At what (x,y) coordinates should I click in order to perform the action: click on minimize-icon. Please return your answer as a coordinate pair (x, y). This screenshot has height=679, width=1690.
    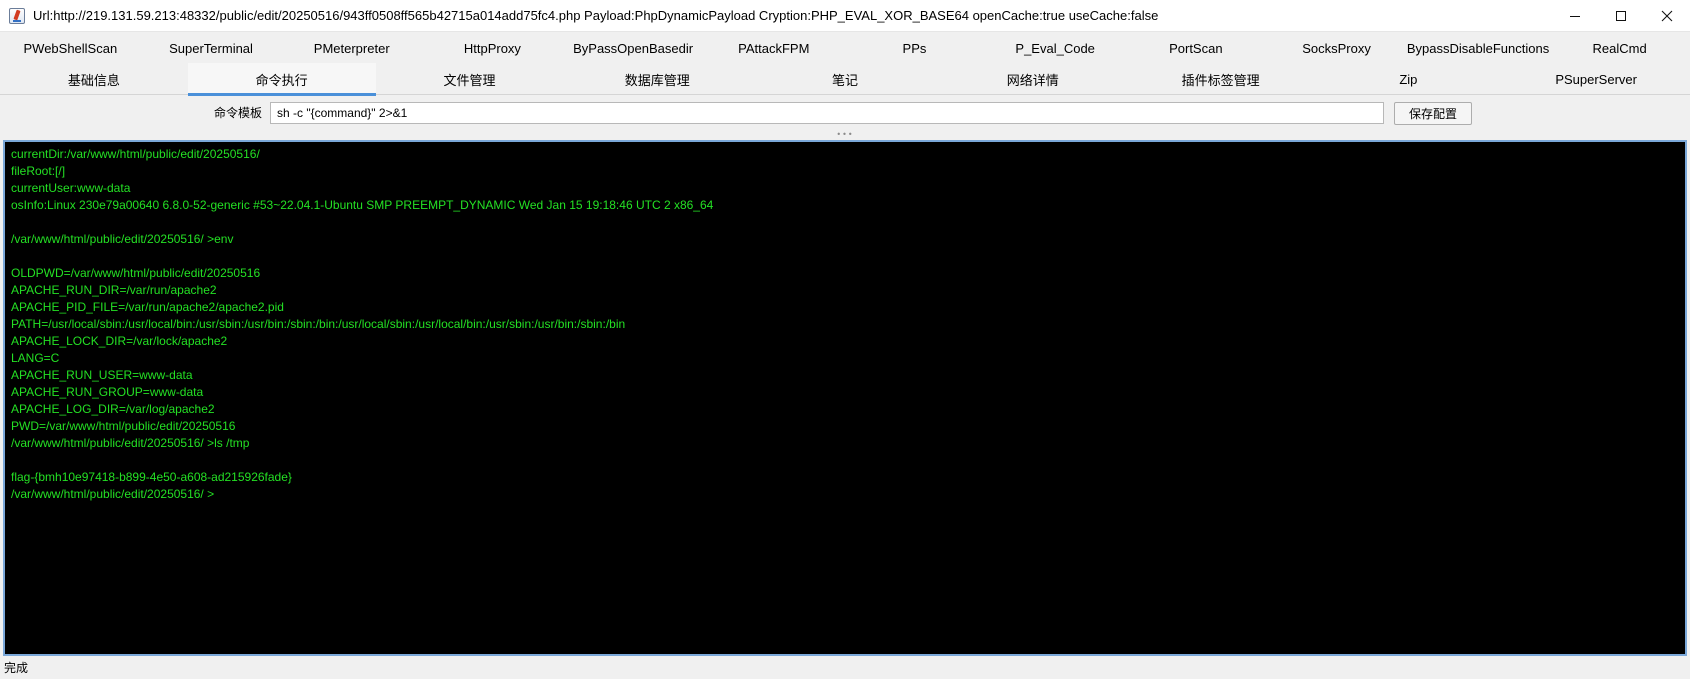
    Looking at the image, I should click on (1575, 16).